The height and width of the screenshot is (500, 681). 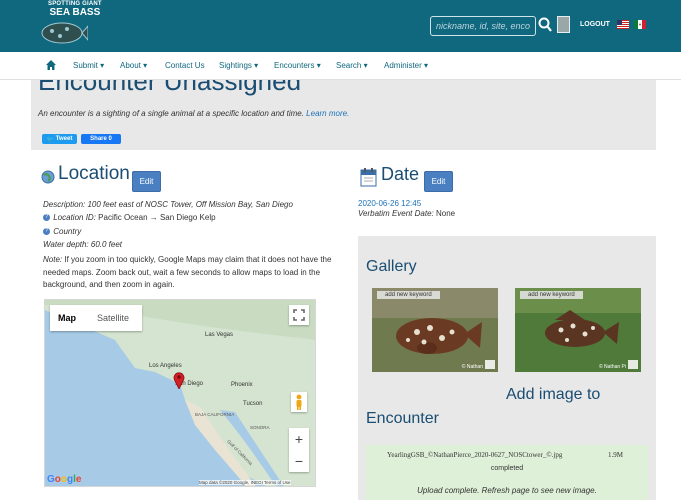 What do you see at coordinates (94, 173) in the screenshot?
I see `location-heading: Location` at bounding box center [94, 173].